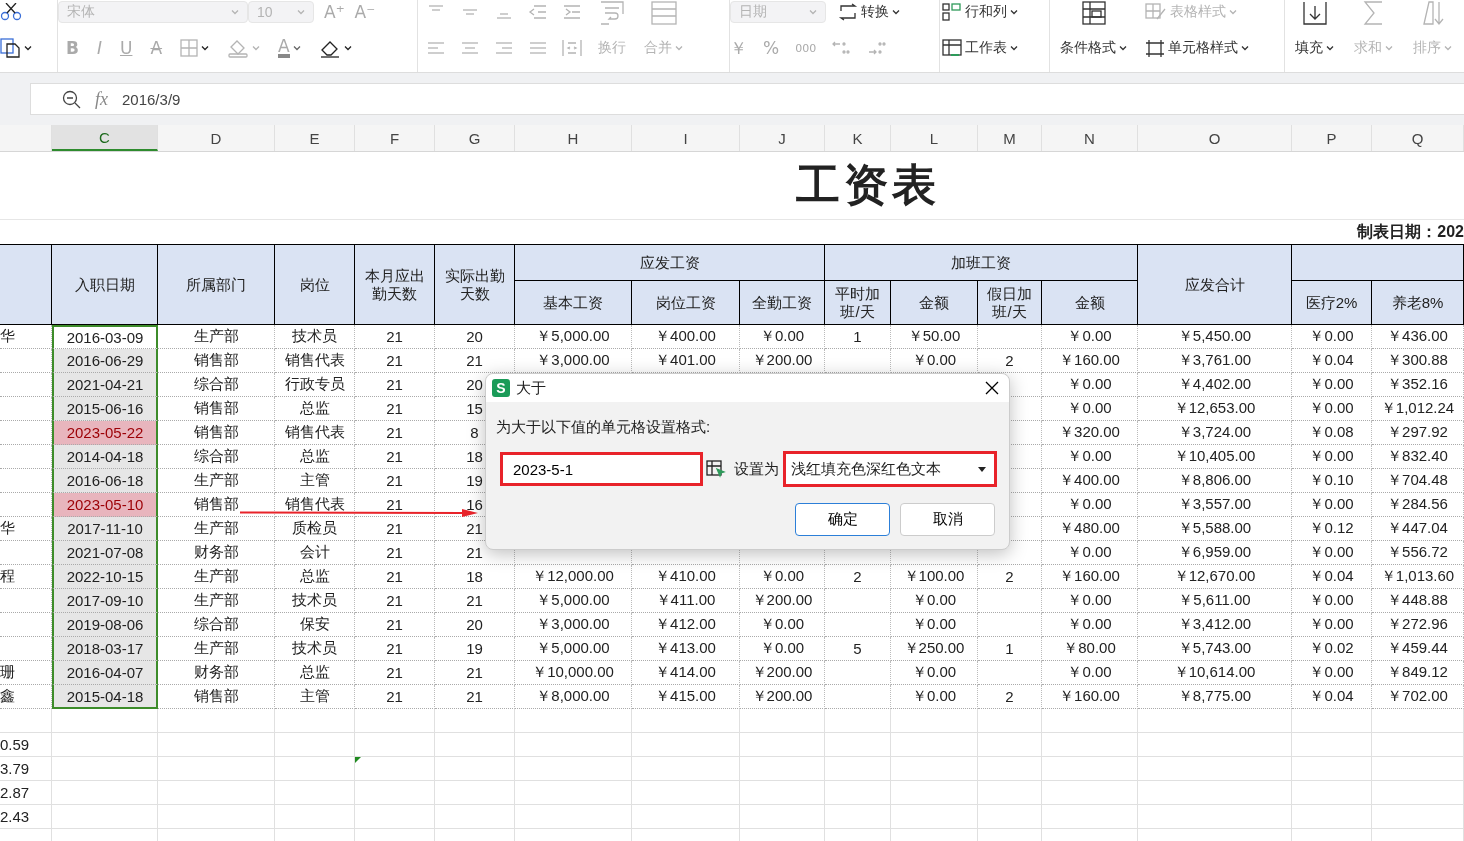 This screenshot has height=841, width=1464. I want to click on range-picker-icon, so click(716, 469).